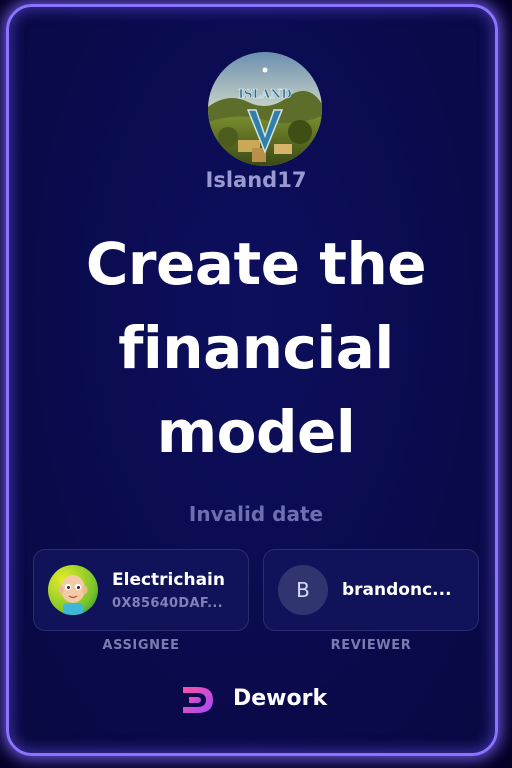 This screenshot has width=512, height=768. What do you see at coordinates (168, 580) in the screenshot?
I see `assignee-name: Electrichain` at bounding box center [168, 580].